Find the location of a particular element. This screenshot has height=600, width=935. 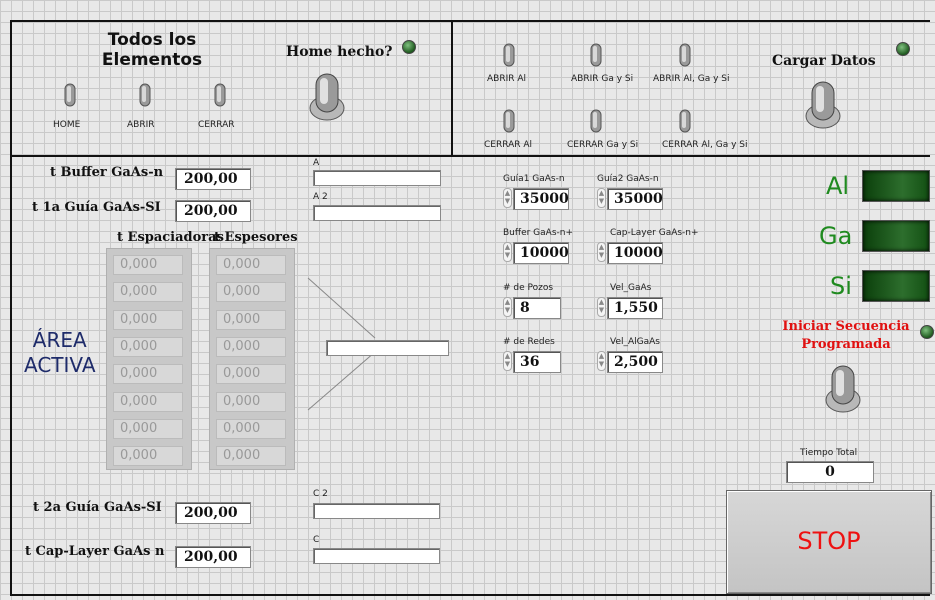

t-1a-guia-label: t 1a Guía GaAs-SI is located at coordinates (96, 207).